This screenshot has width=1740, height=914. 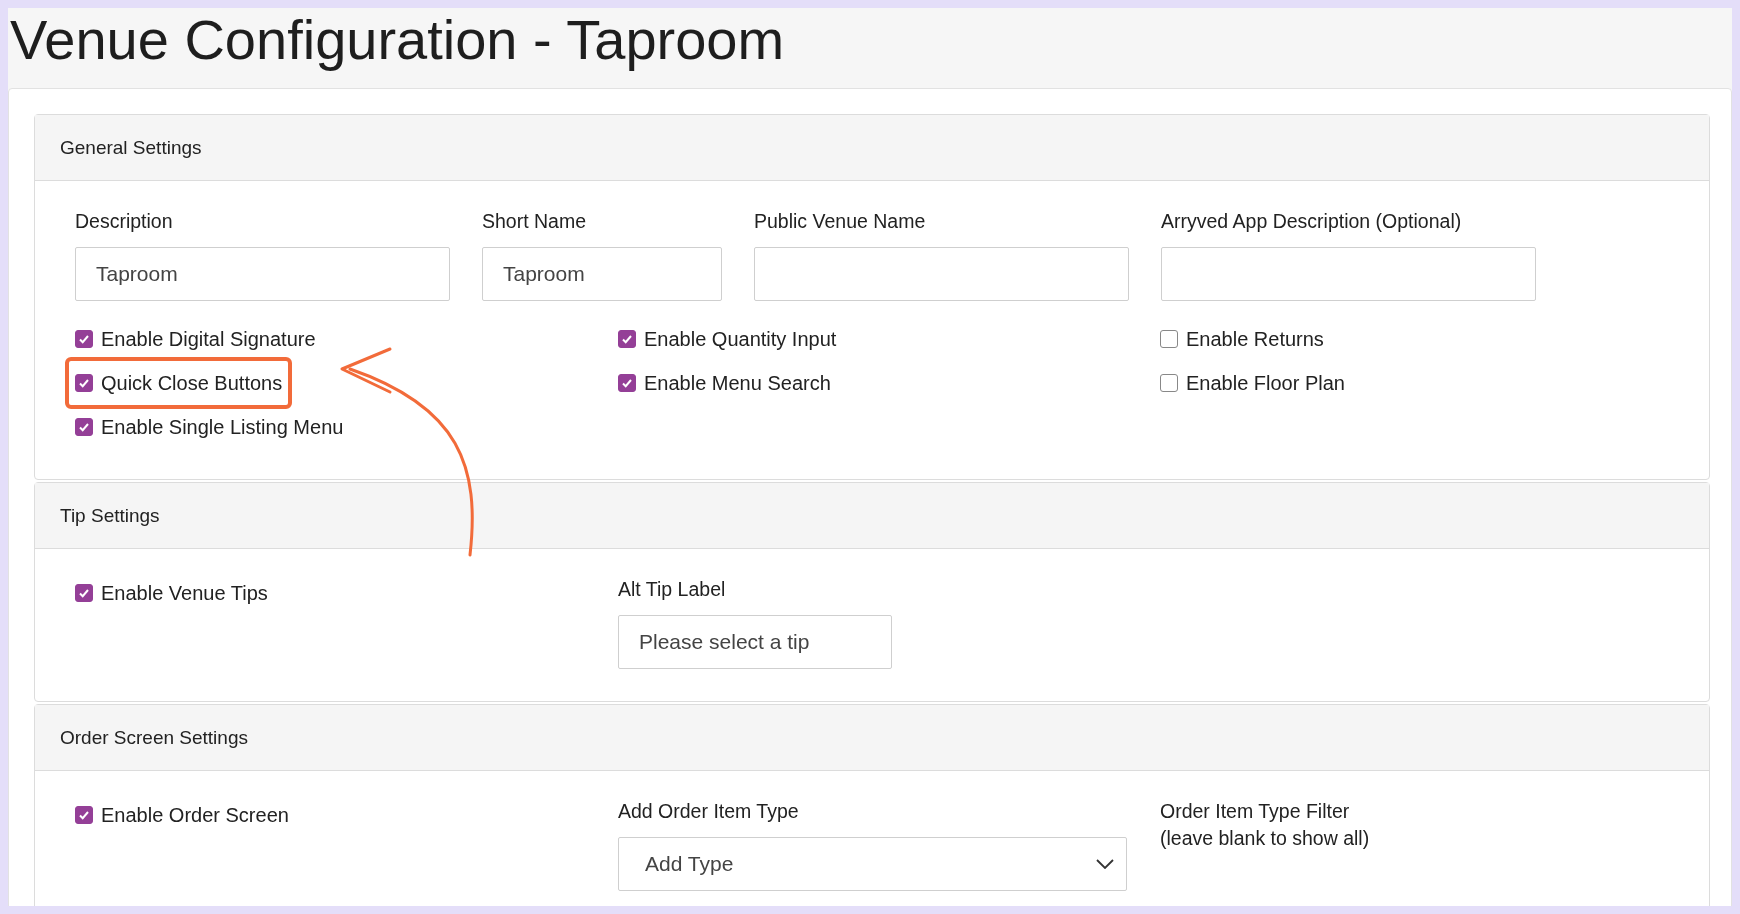 I want to click on checkbox-label: Enable Venue Tips, so click(x=184, y=593).